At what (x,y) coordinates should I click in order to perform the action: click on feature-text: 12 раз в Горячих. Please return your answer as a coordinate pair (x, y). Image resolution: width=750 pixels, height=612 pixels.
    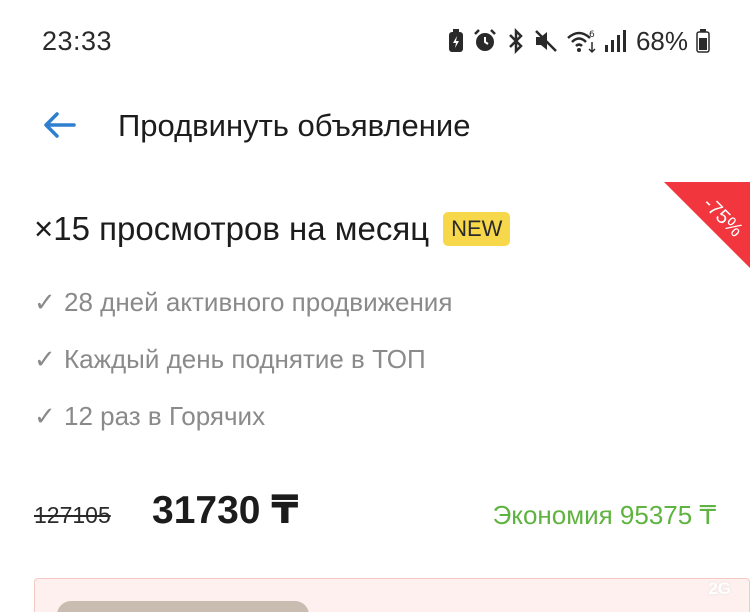
    Looking at the image, I should click on (165, 415).